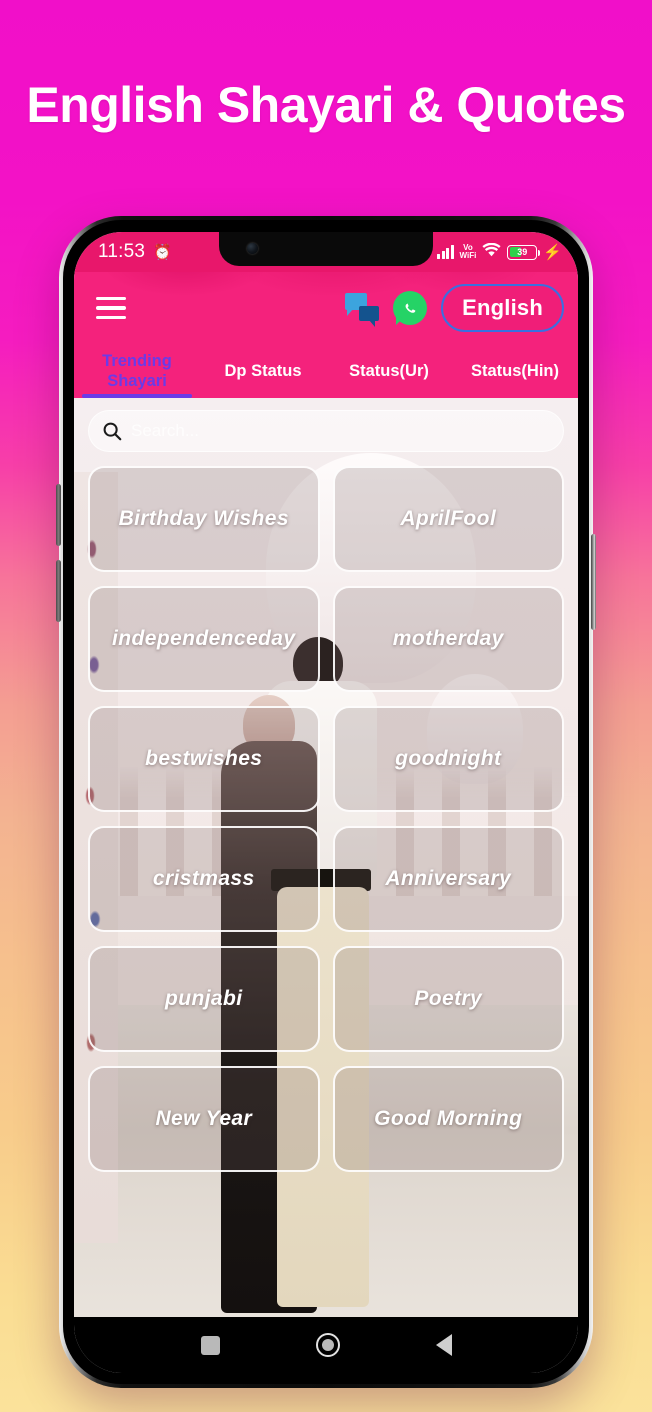 The image size is (652, 1412). Describe the element at coordinates (445, 252) in the screenshot. I see `cellular-signal-icon` at that location.